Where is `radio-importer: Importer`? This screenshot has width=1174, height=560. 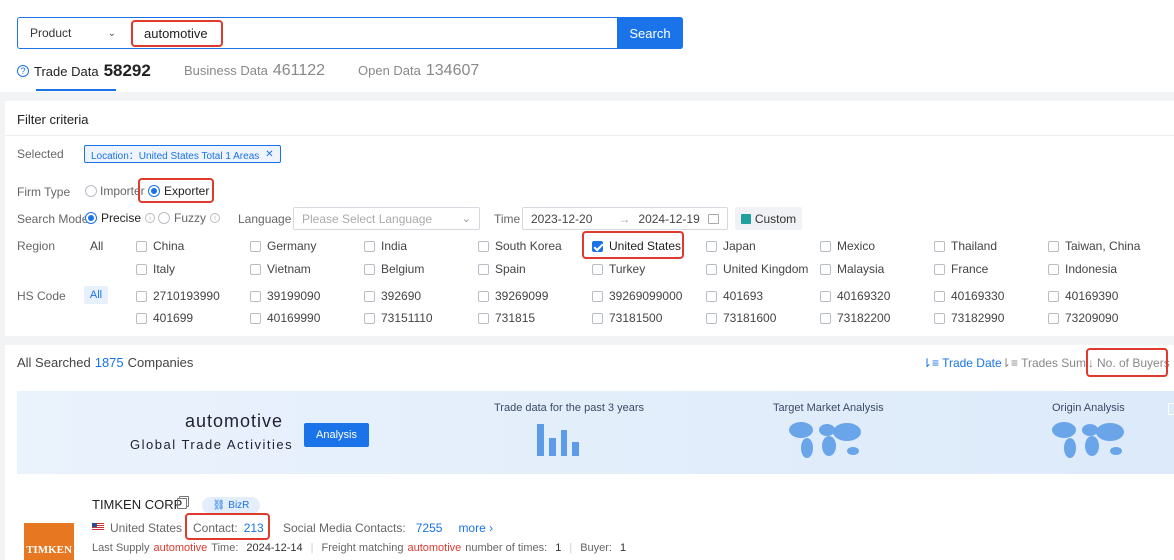 radio-importer: Importer is located at coordinates (115, 191).